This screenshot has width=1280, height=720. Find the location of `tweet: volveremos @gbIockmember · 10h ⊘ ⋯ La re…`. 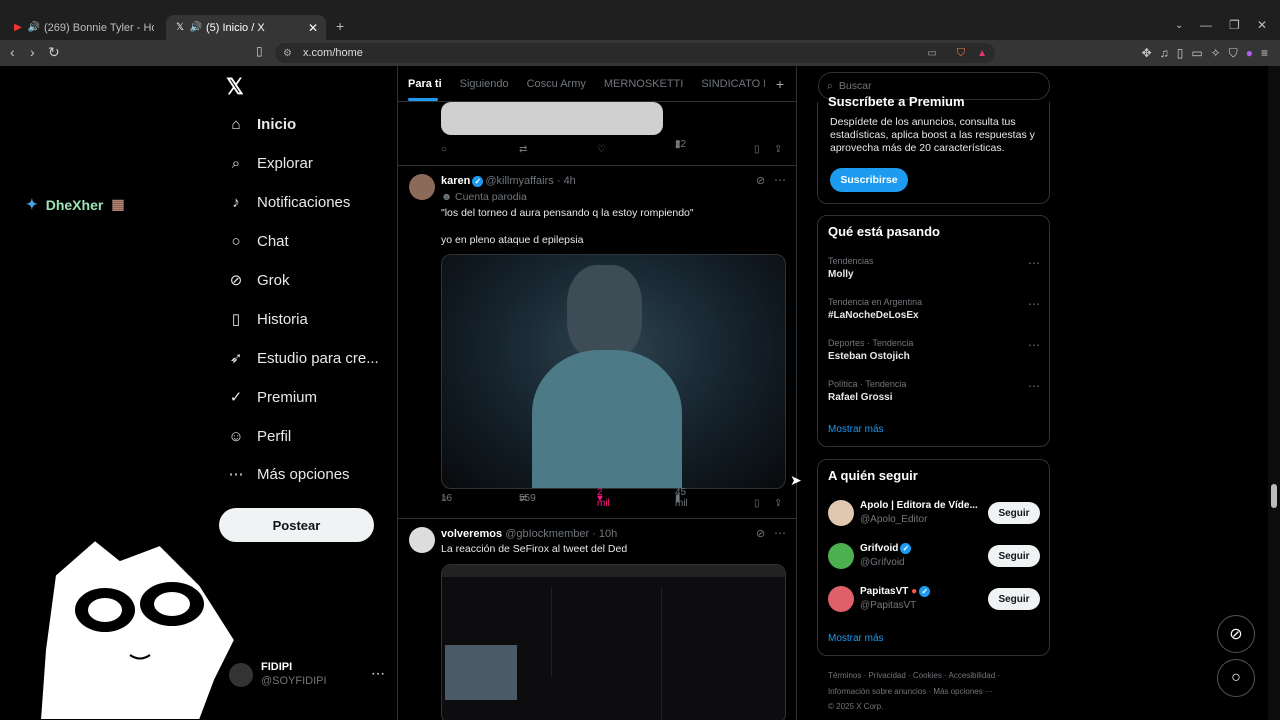

tweet: volveremos @gbIockmember · 10h ⊘ ⋯ La re… is located at coordinates (597, 619).